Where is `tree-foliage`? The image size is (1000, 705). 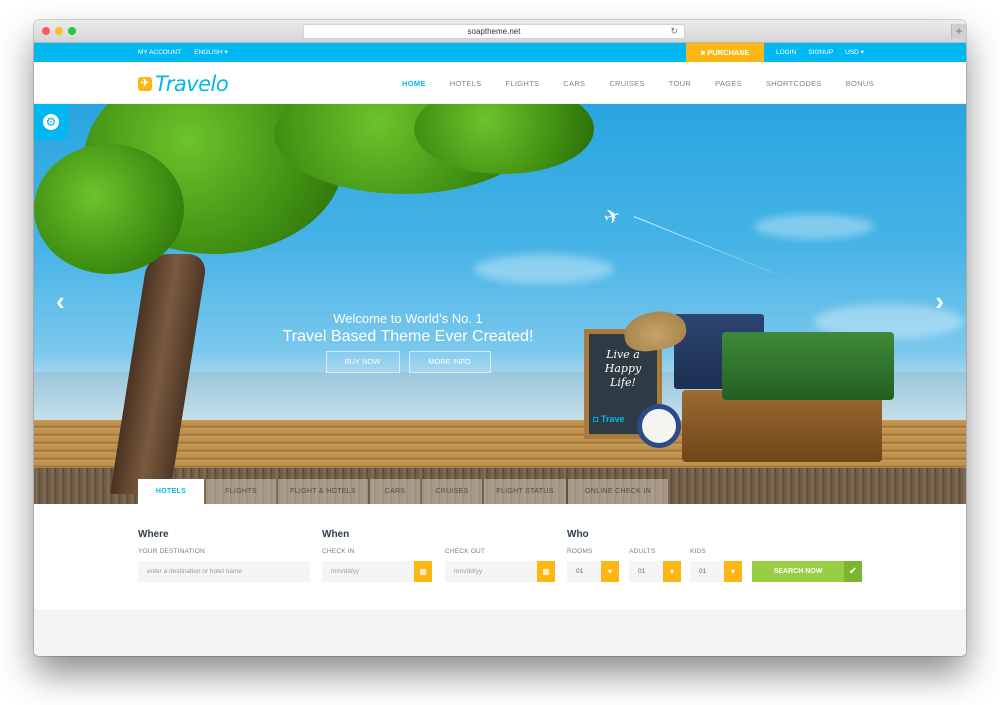 tree-foliage is located at coordinates (109, 209).